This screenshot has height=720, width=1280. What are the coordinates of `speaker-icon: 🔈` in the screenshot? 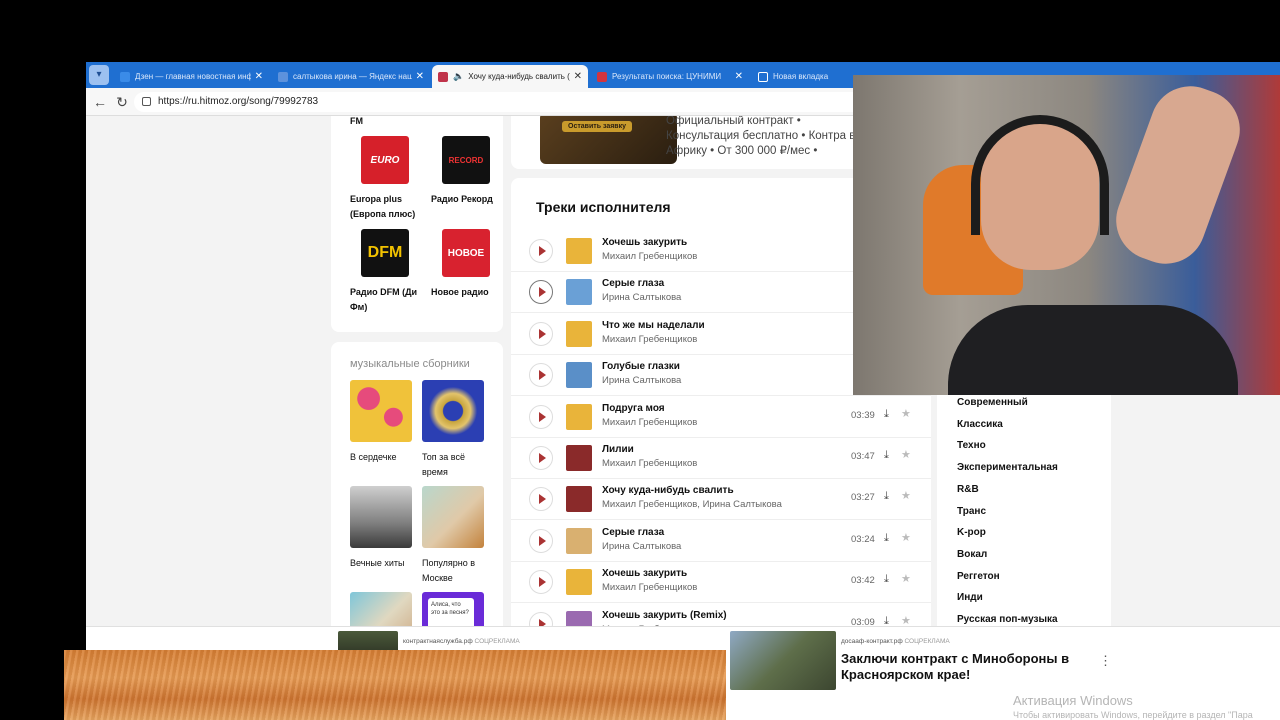 It's located at (459, 76).